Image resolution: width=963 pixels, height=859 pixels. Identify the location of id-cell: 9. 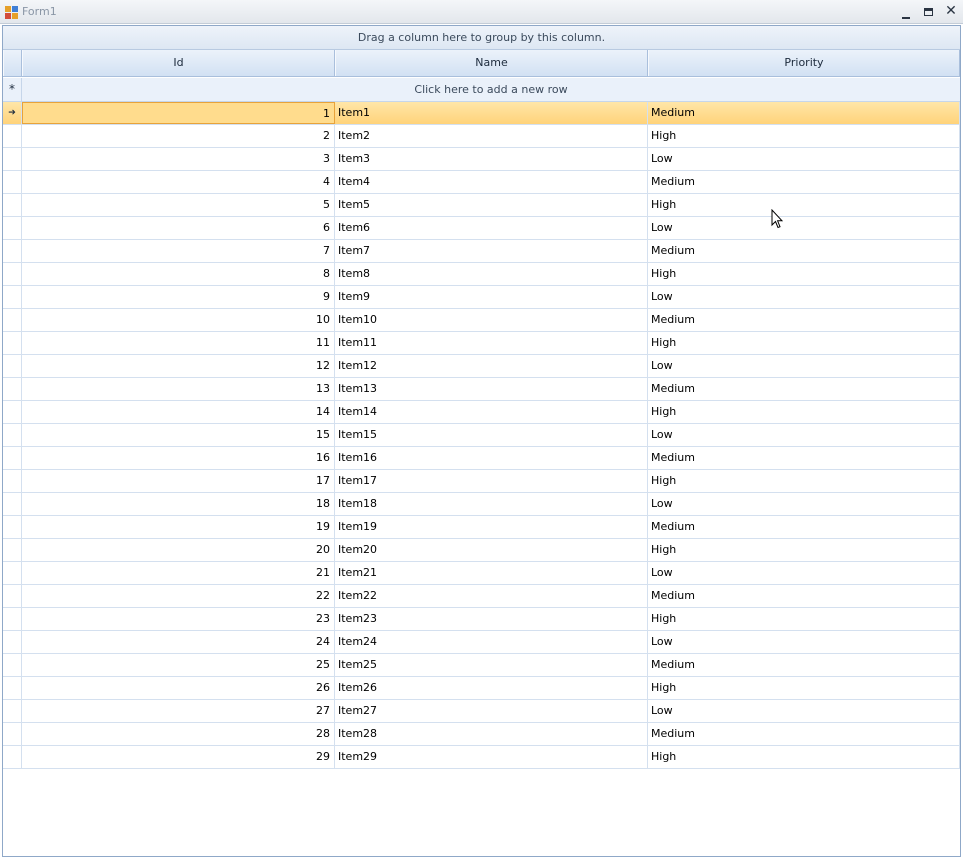
(178, 297).